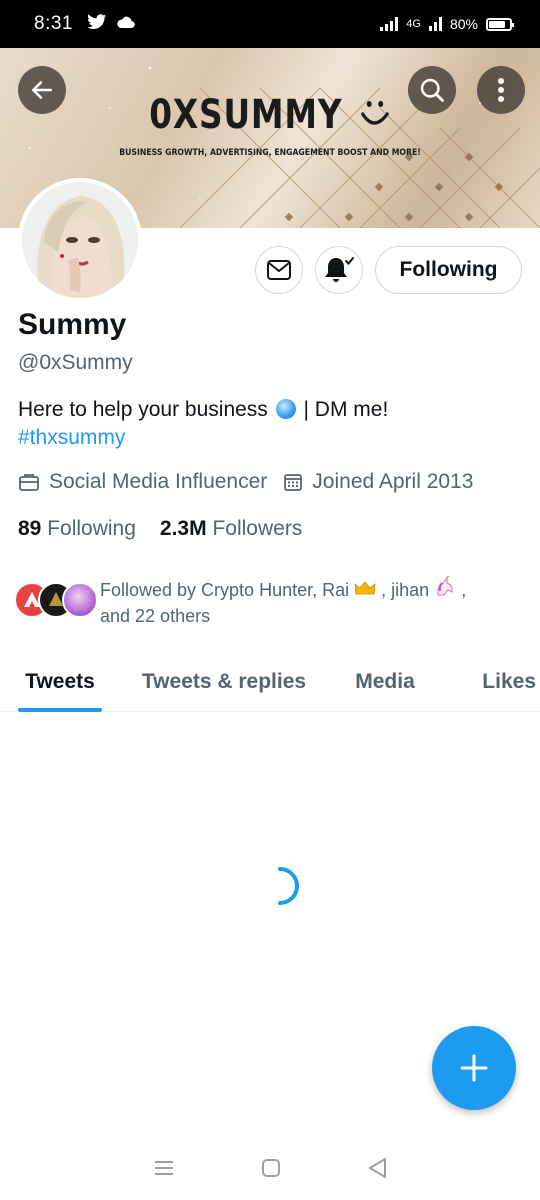 The width and height of the screenshot is (540, 1200). I want to click on notifications-button, so click(339, 270).